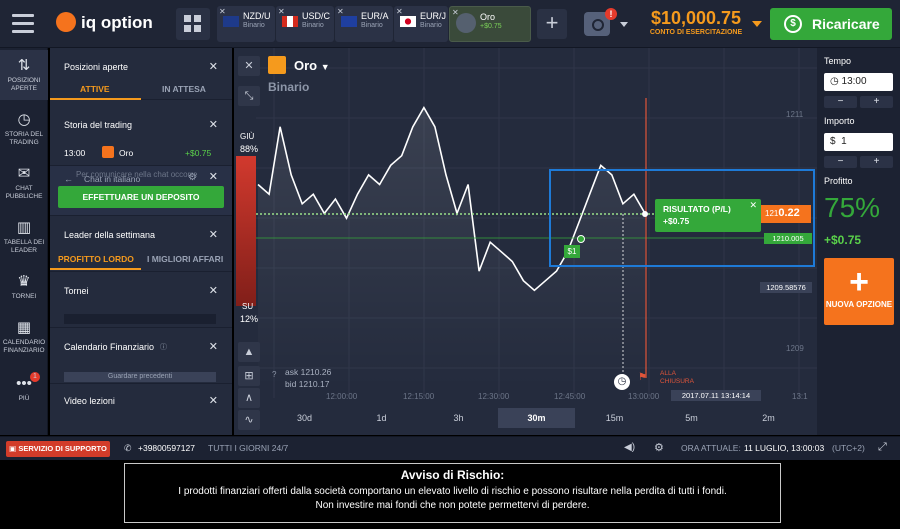 This screenshot has height=529, width=900. I want to click on profit-label: Profitto, so click(838, 181).